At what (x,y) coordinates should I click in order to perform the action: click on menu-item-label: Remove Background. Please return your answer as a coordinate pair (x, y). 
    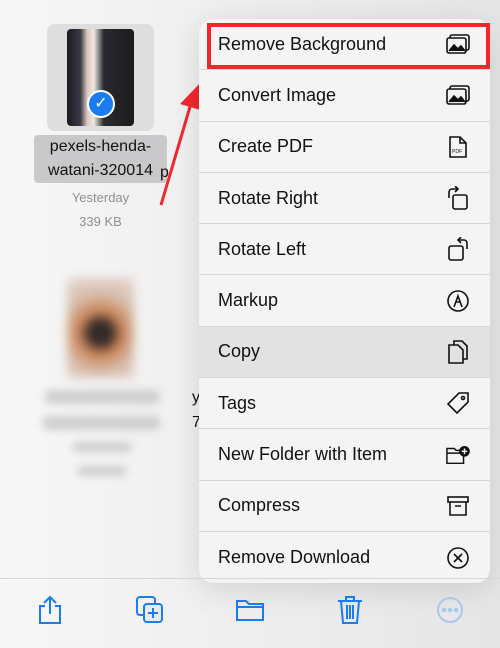
    Looking at the image, I should click on (302, 43).